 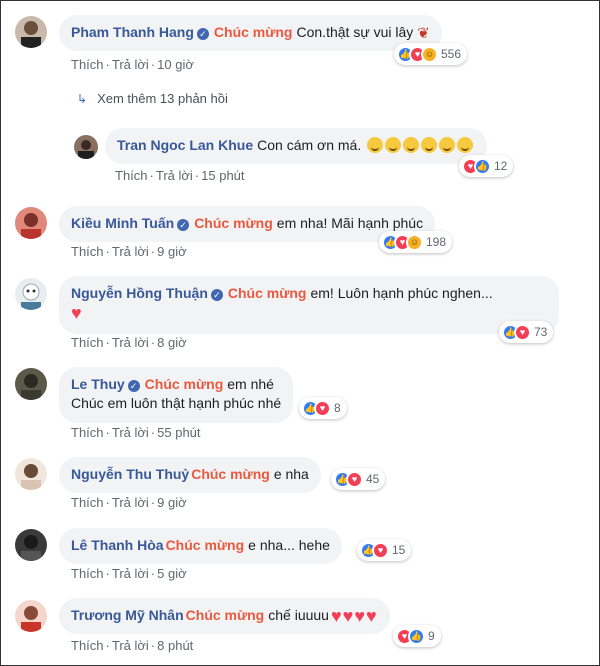 What do you see at coordinates (222, 175) in the screenshot?
I see `timestamp: 15 phút` at bounding box center [222, 175].